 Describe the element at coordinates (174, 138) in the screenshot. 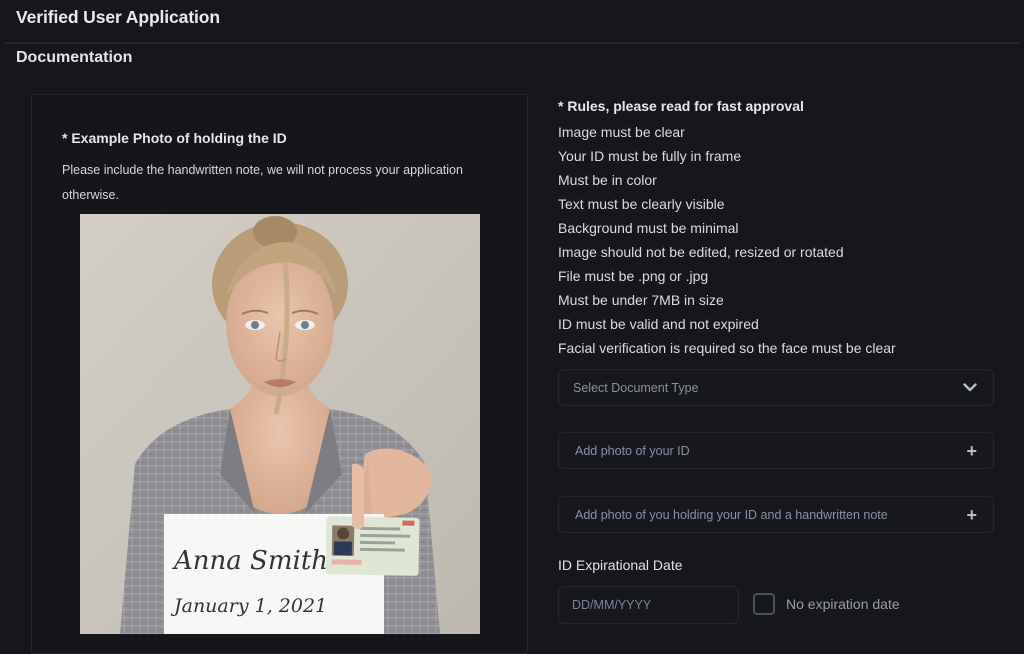

I see `example-heading: * Example Photo of holding the ID` at that location.